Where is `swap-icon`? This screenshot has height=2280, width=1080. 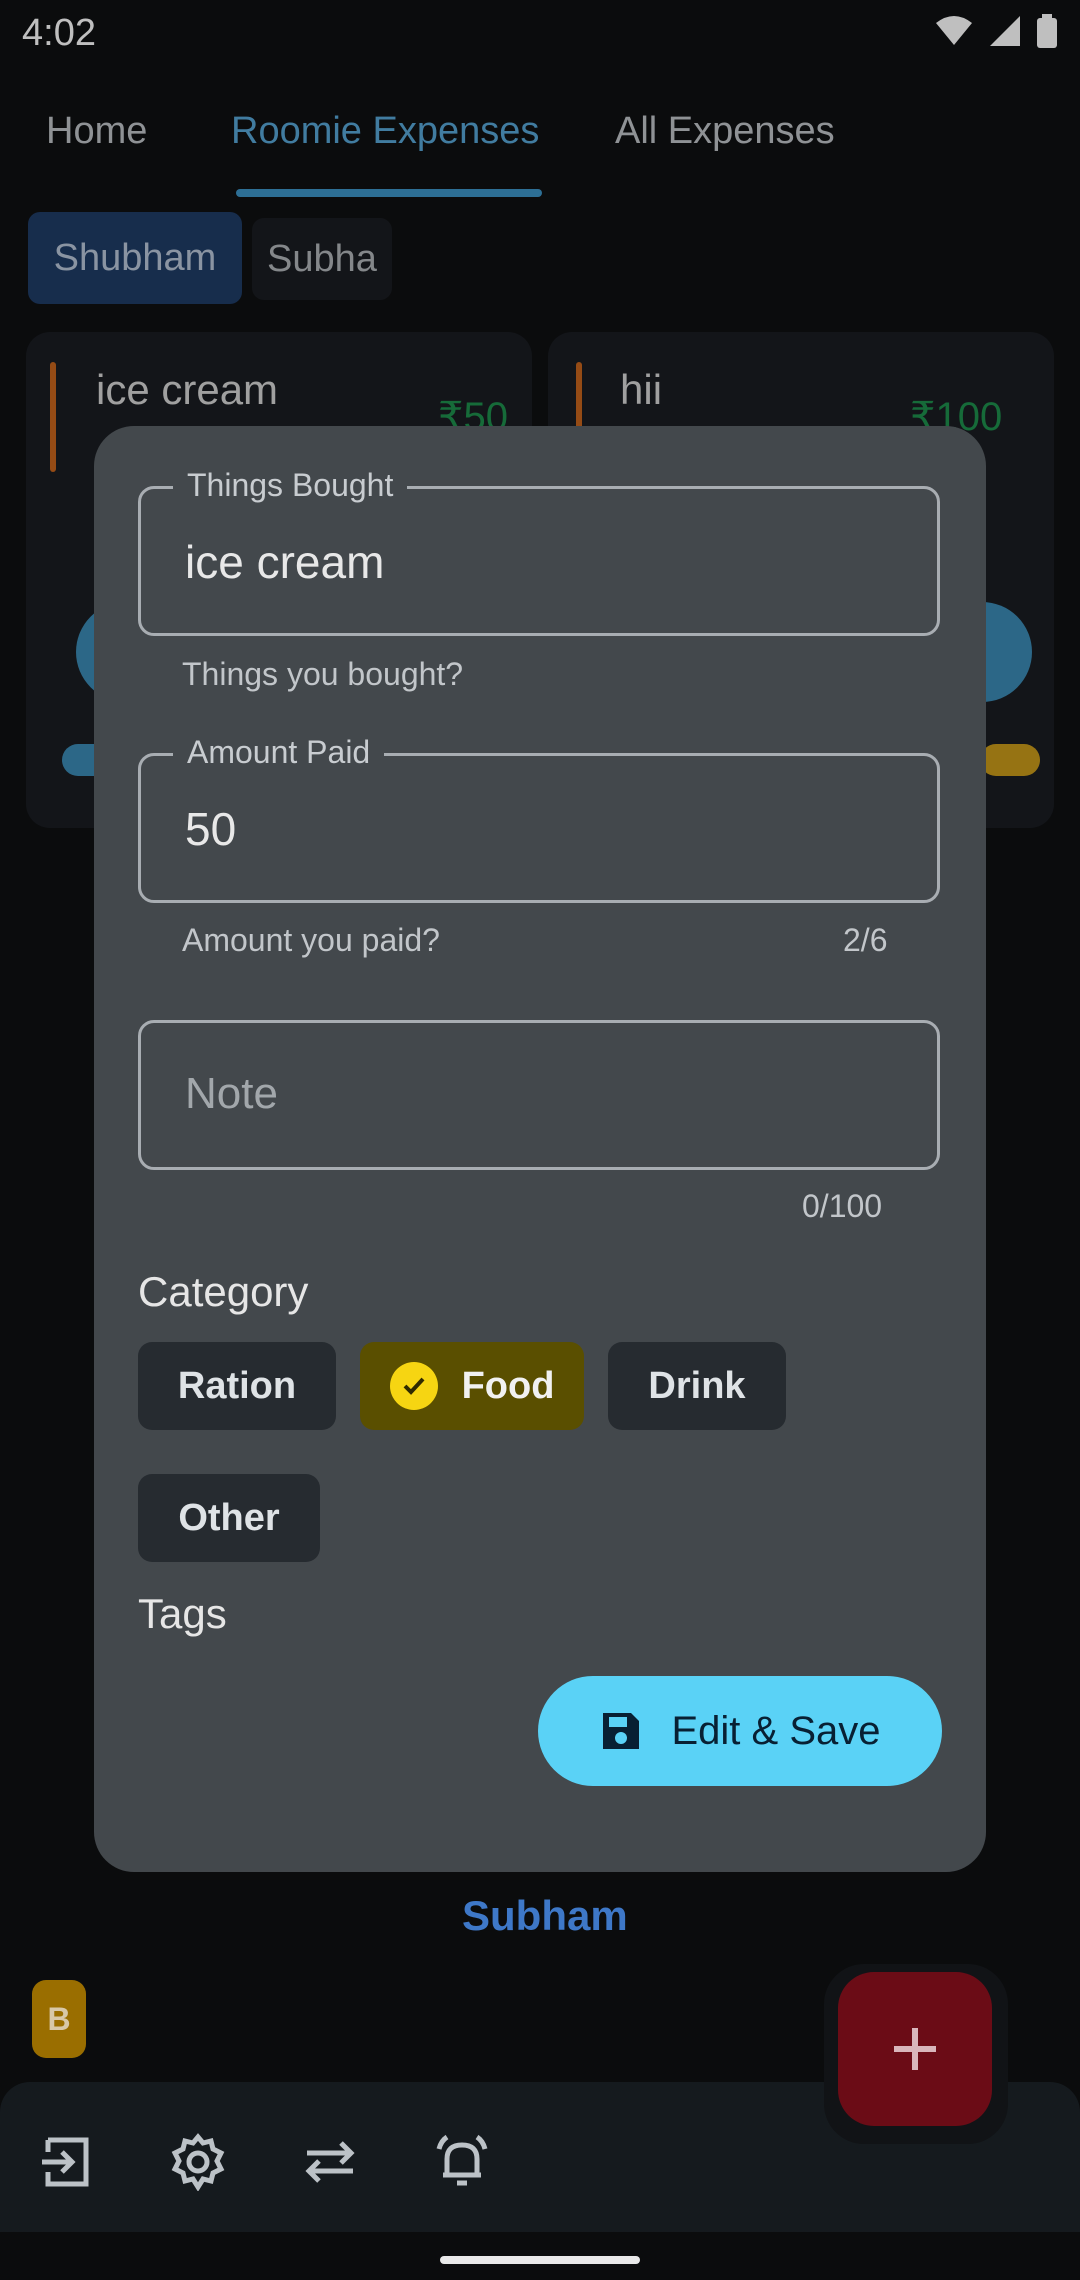
swap-icon is located at coordinates (330, 2162).